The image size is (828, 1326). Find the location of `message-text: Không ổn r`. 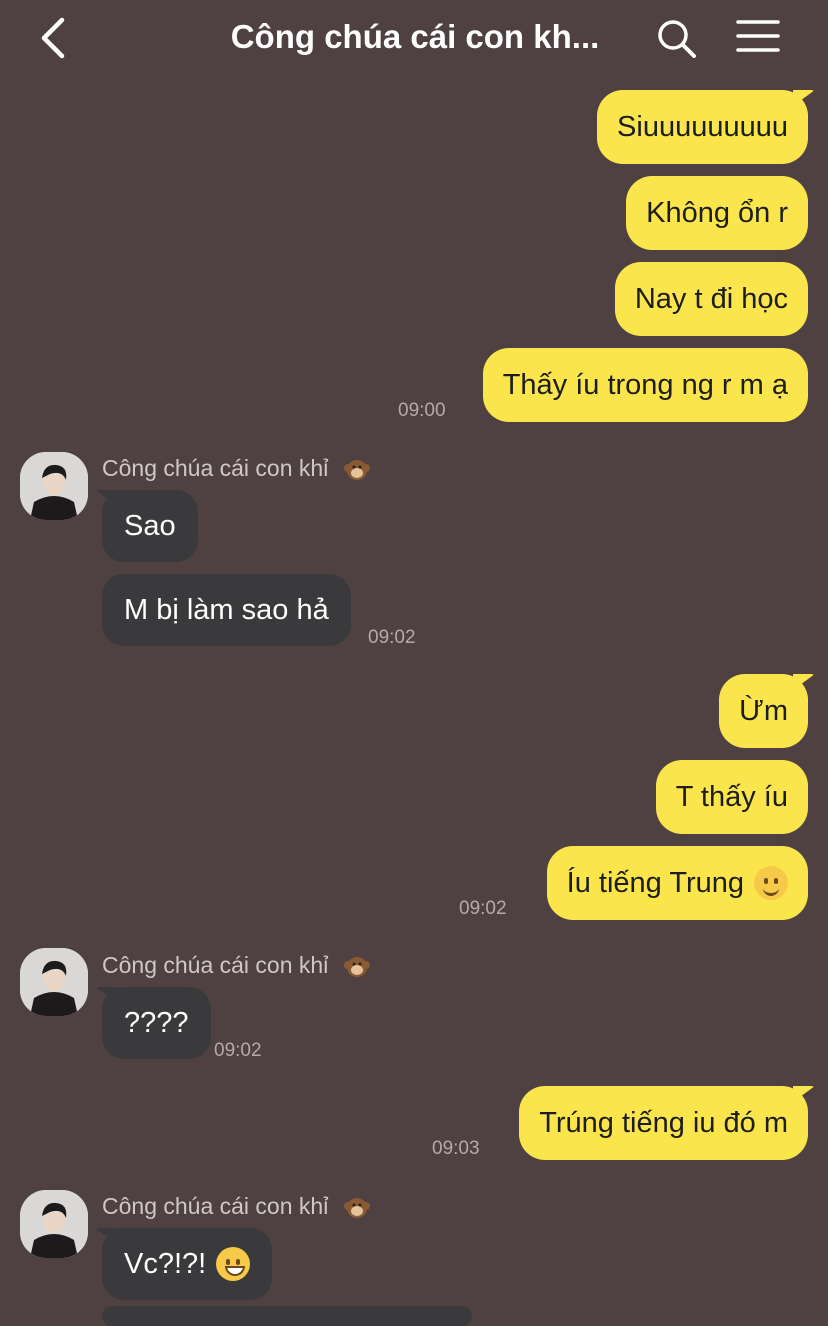

message-text: Không ổn r is located at coordinates (717, 212).